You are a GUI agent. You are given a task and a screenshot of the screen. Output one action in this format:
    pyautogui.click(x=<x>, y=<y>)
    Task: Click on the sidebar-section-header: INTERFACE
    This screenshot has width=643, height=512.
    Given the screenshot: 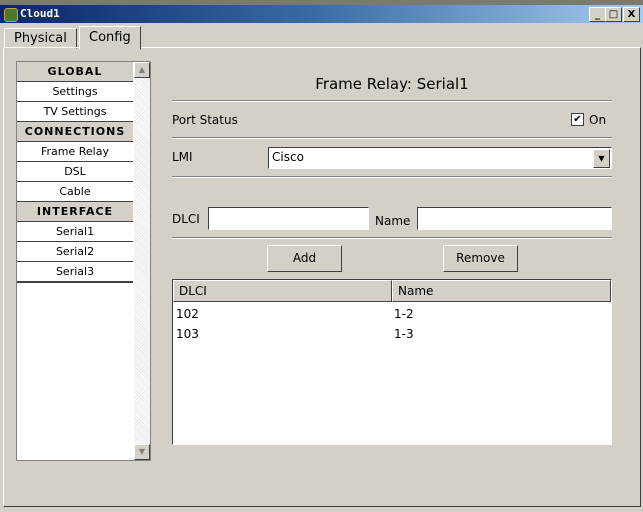 What is the action you would take?
    pyautogui.click(x=75, y=212)
    